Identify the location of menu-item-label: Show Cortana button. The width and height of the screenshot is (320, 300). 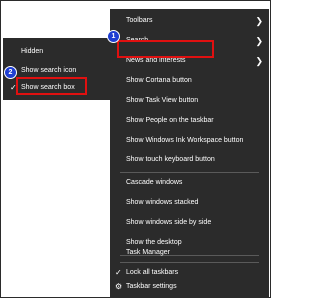
(159, 80).